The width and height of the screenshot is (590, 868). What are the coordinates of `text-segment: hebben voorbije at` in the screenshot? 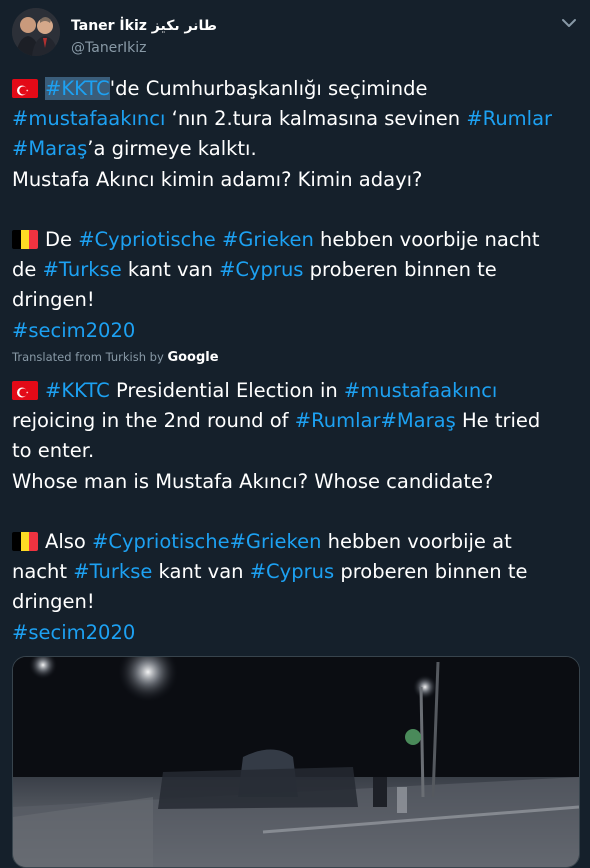 It's located at (416, 541).